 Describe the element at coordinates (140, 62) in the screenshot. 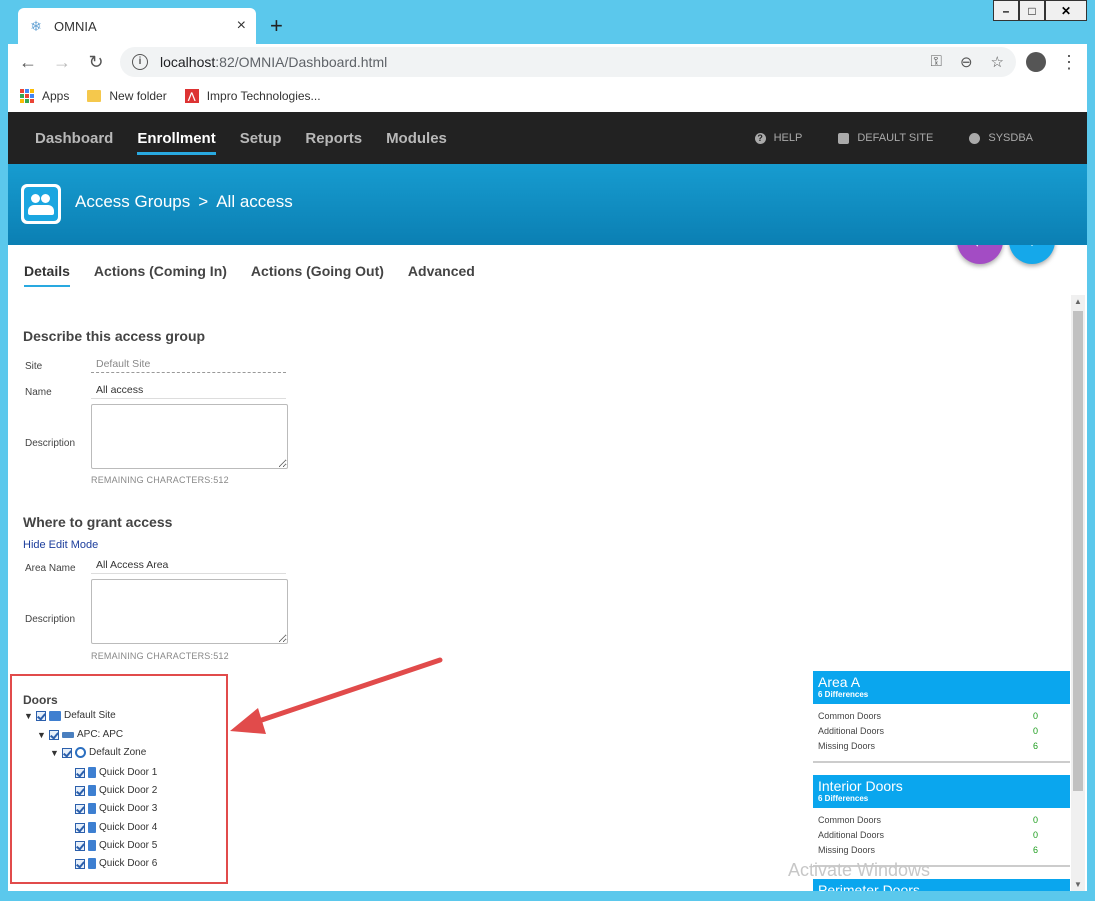

I see `site-info-icon: i` at that location.